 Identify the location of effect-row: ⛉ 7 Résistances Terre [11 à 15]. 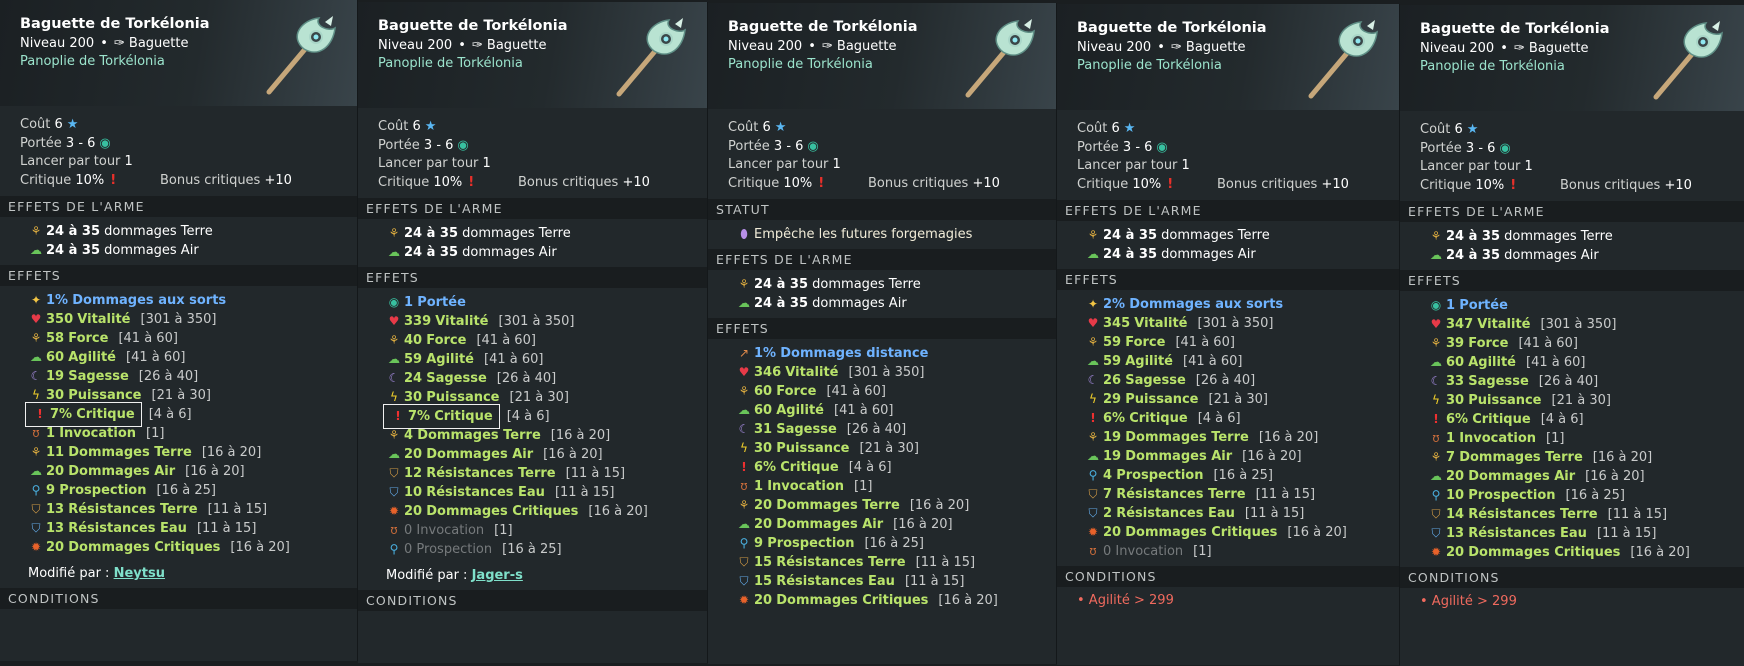
(1242, 494).